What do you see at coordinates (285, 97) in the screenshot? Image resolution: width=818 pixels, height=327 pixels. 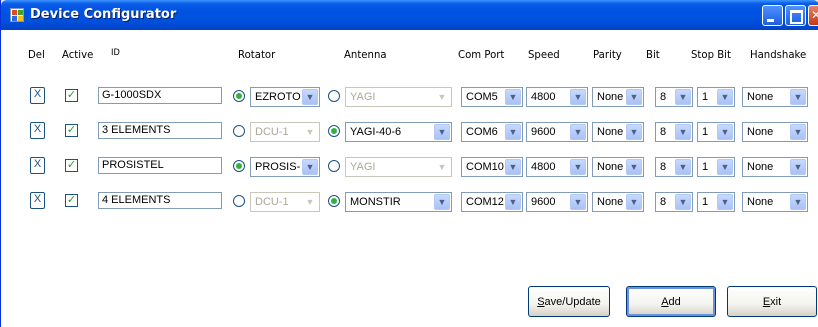 I see `rotator-select: EZROTO ▼` at bounding box center [285, 97].